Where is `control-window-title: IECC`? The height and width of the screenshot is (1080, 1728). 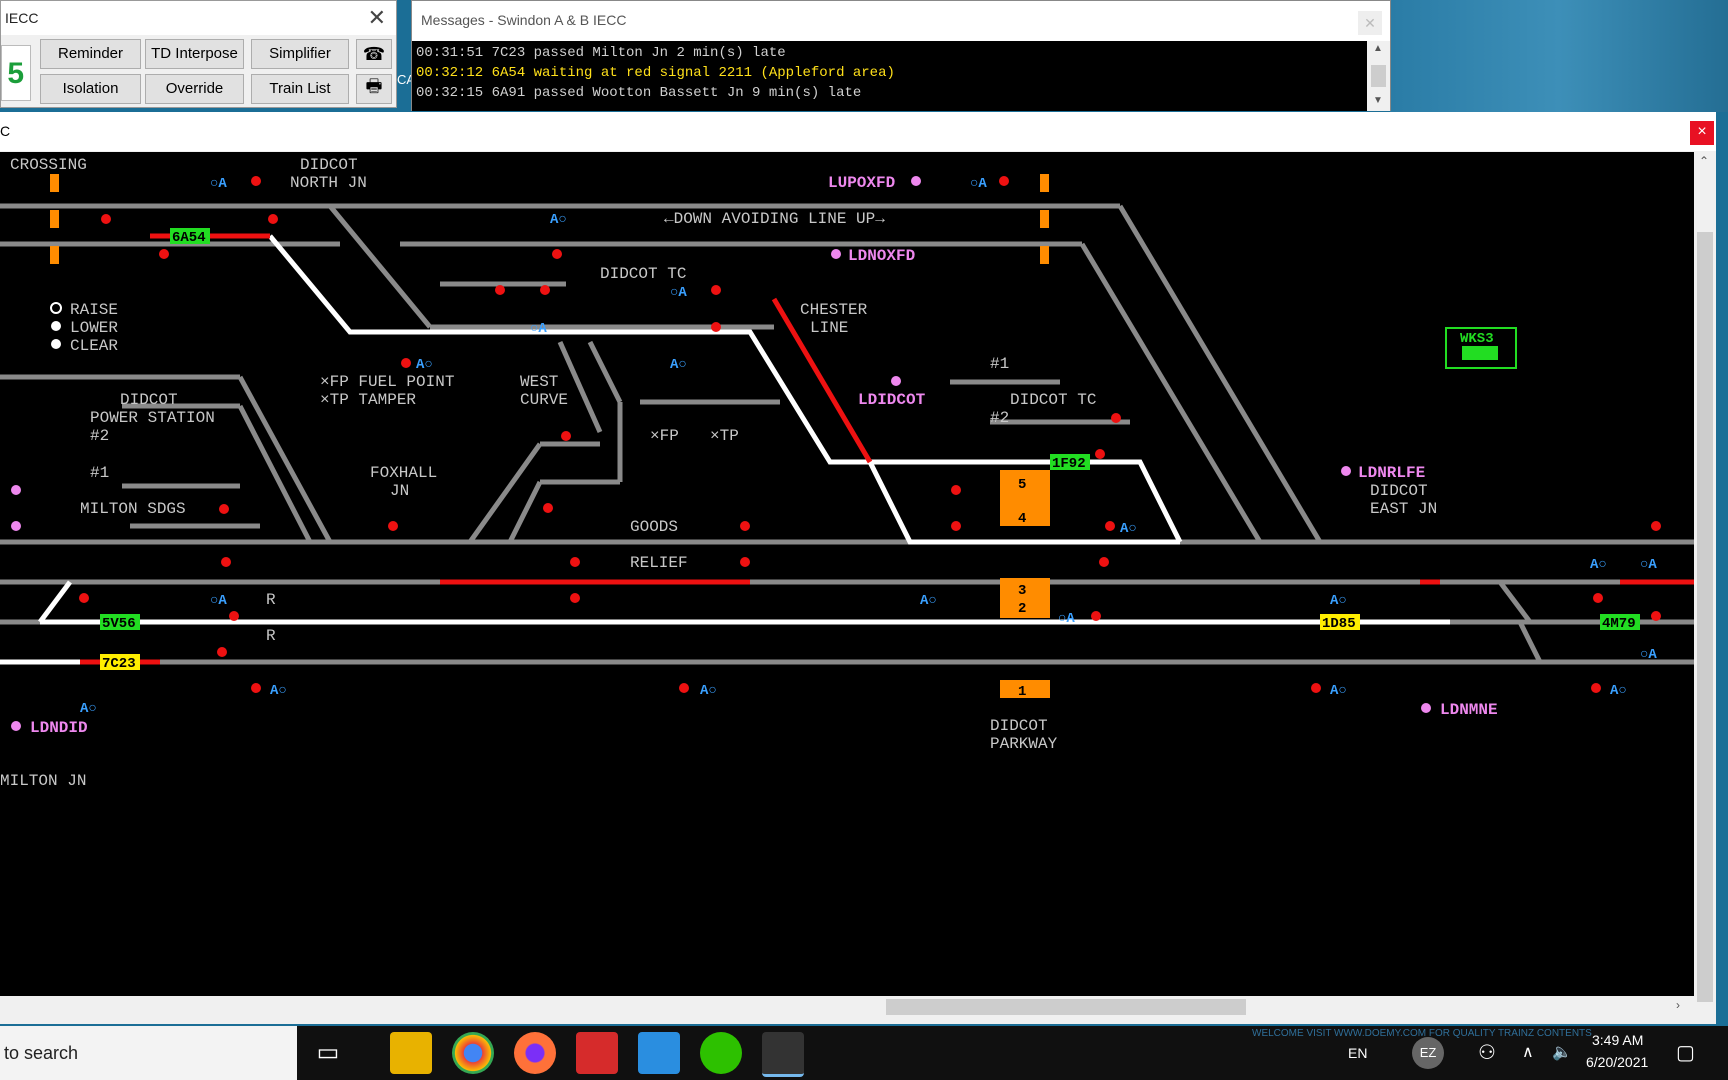
control-window-title: IECC is located at coordinates (198, 18).